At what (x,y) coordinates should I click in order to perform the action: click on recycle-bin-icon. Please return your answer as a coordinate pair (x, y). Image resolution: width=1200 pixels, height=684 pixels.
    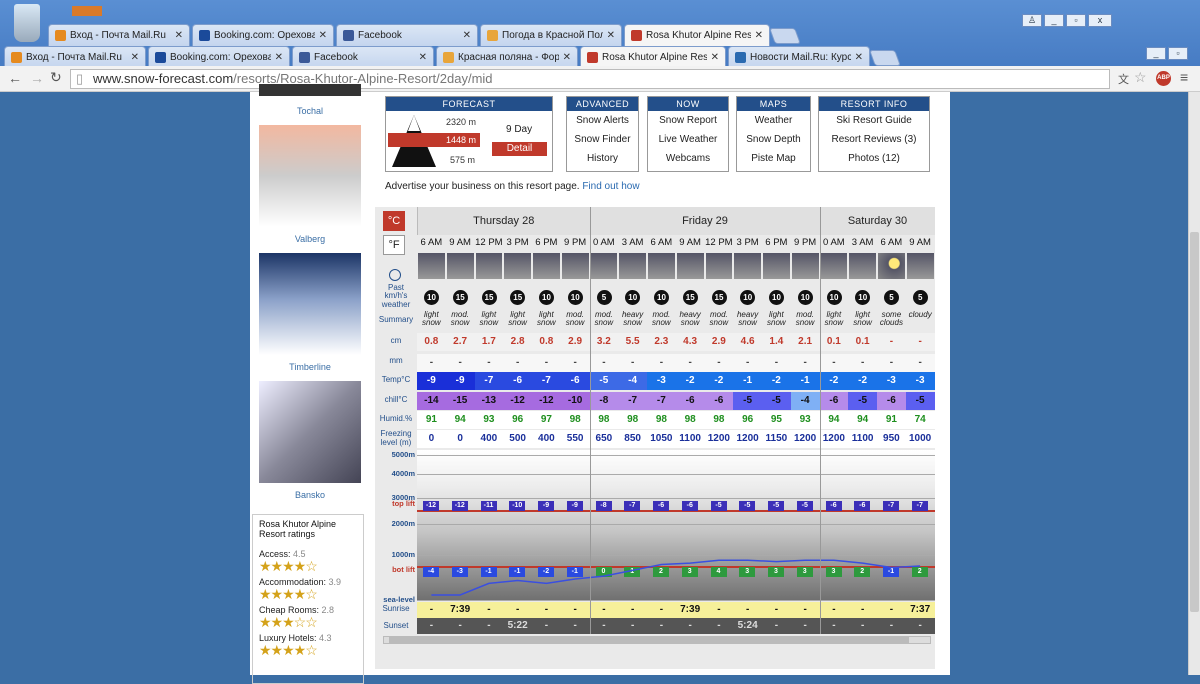
    Looking at the image, I should click on (27, 23).